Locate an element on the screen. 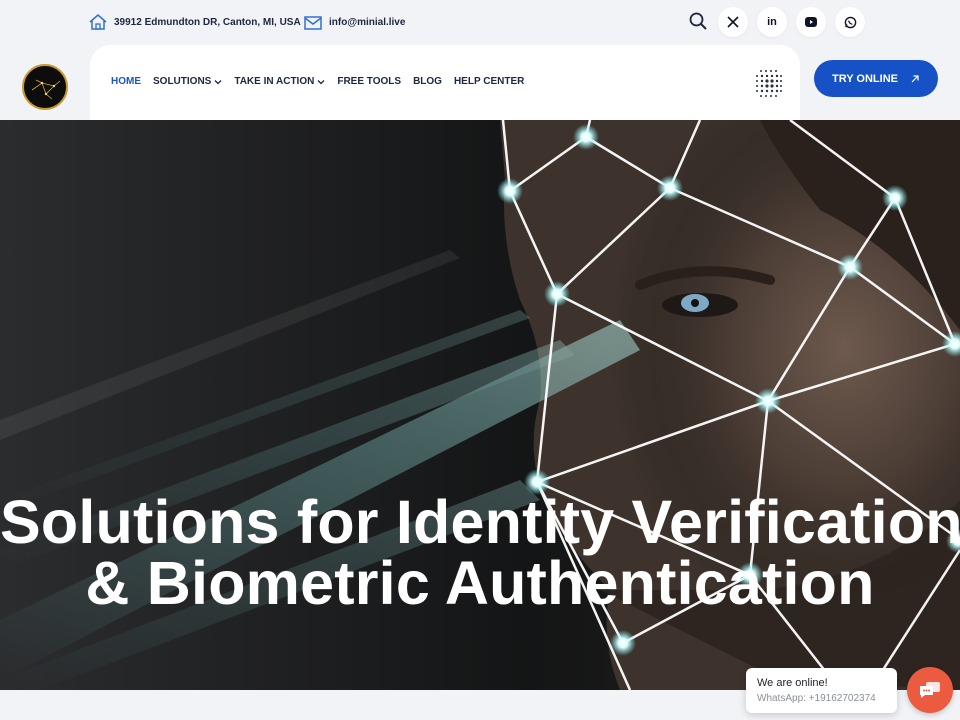  chat-open-button is located at coordinates (930, 690).